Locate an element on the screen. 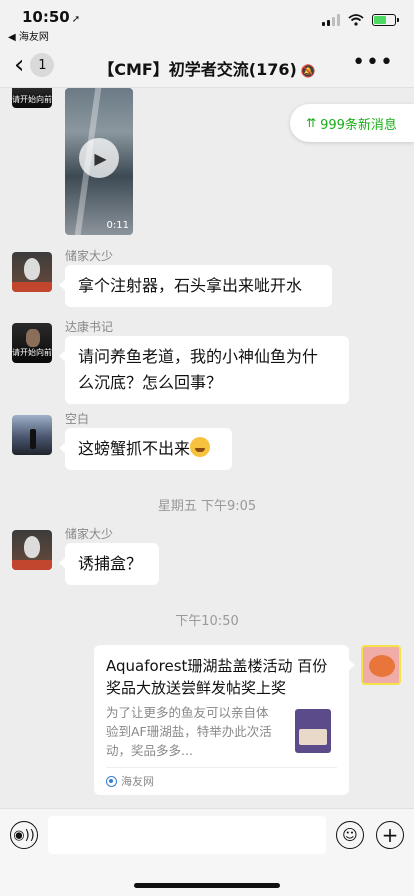  cellular-signal-icon is located at coordinates (331, 20).